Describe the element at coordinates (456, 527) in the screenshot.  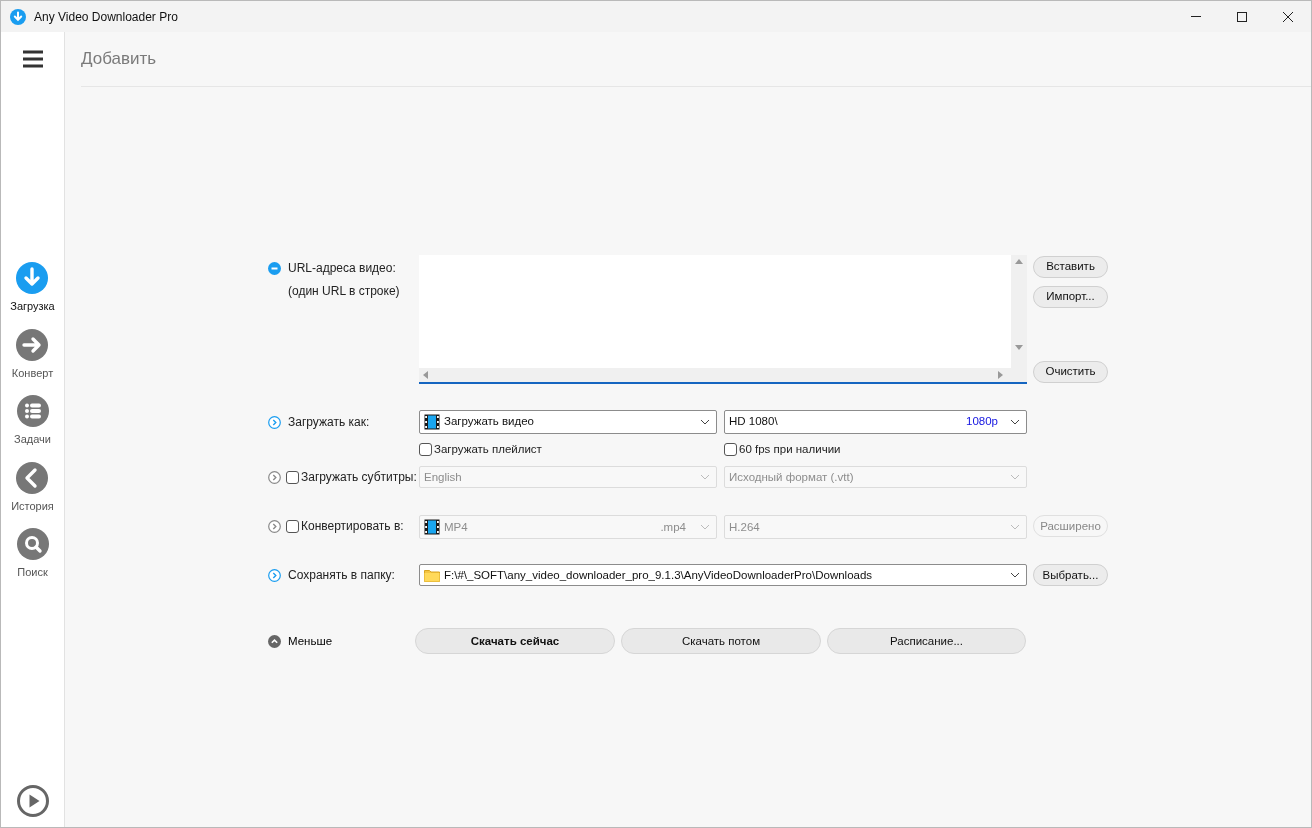
I see `format-text: MP4` at that location.